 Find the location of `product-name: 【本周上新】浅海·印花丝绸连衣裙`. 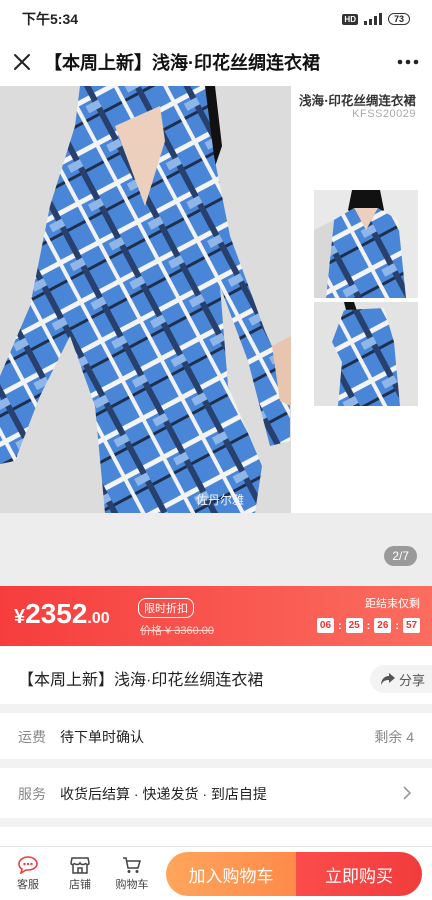

product-name: 【本周上新】浅海·印花丝绸连衣裙 is located at coordinates (141, 680).